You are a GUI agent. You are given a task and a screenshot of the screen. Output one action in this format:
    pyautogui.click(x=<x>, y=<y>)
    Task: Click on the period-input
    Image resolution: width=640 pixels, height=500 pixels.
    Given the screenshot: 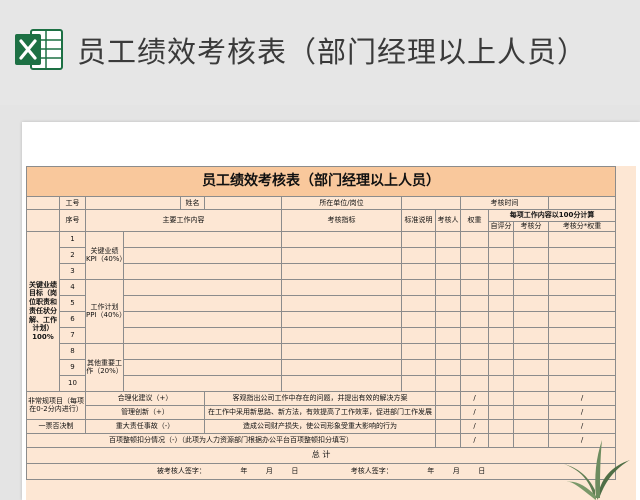 What is the action you would take?
    pyautogui.click(x=582, y=203)
    